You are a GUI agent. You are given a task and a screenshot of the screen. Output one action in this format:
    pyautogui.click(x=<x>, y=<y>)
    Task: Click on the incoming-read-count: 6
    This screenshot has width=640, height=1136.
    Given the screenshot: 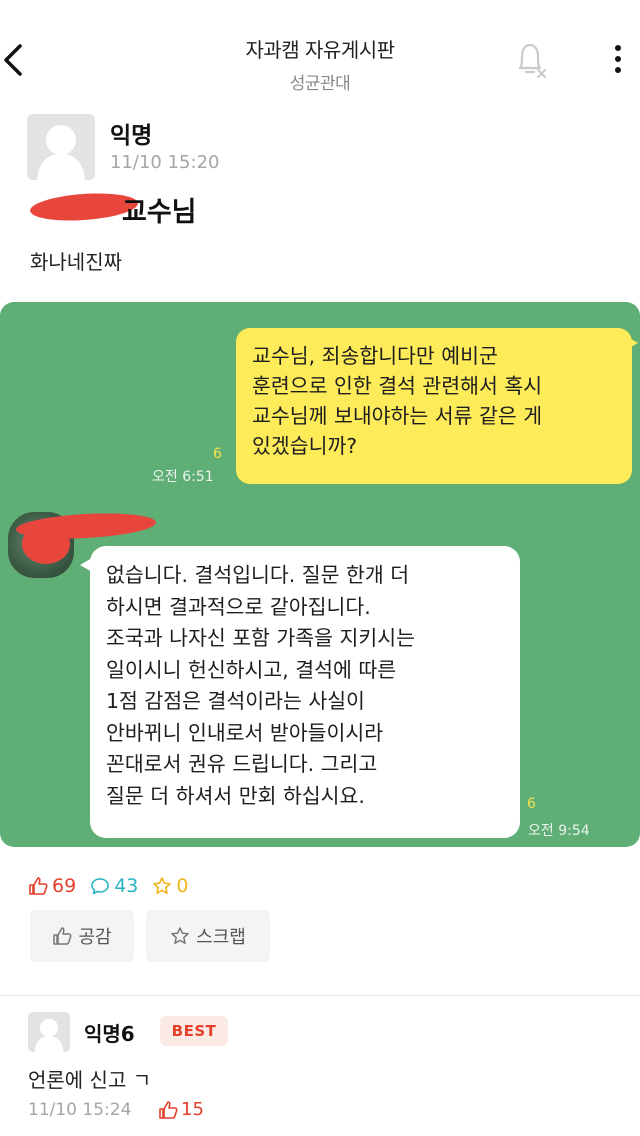 What is the action you would take?
    pyautogui.click(x=531, y=804)
    